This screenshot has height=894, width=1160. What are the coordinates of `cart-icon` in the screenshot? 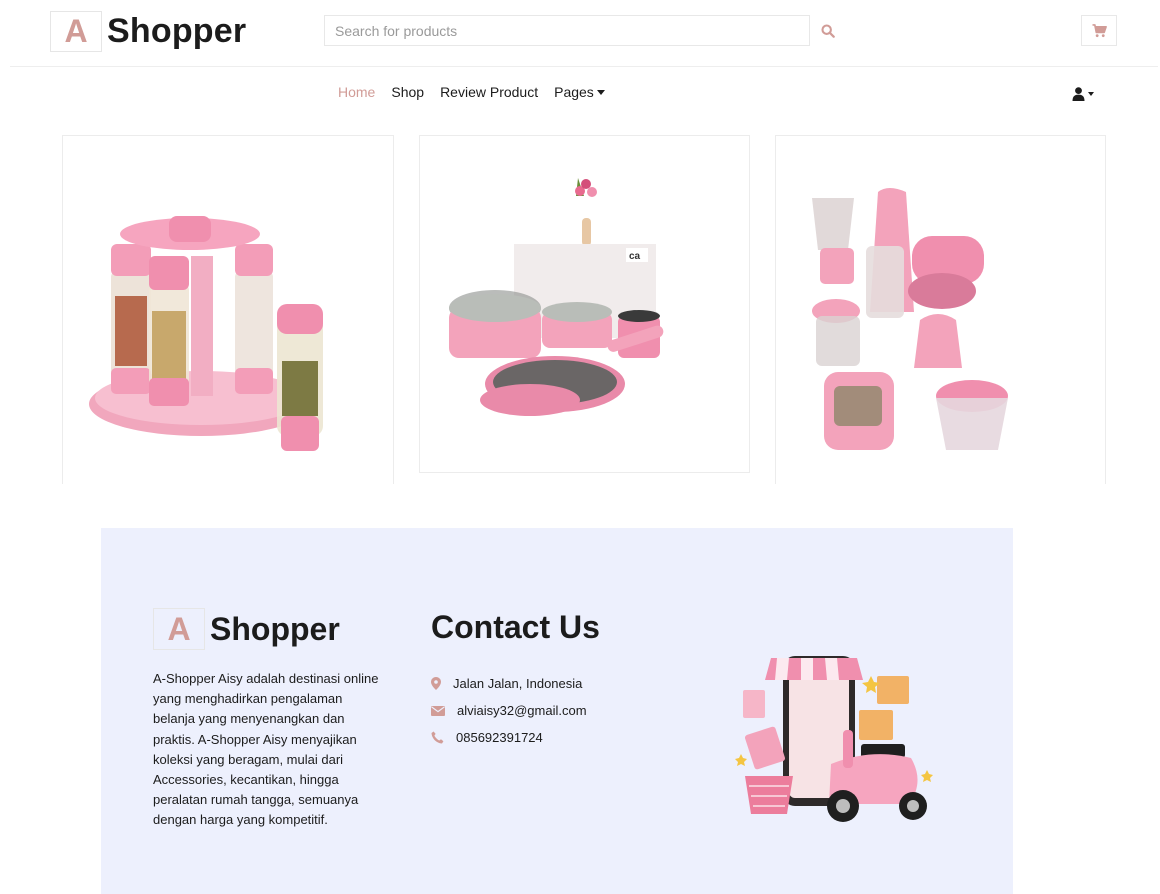 It's located at (1099, 30).